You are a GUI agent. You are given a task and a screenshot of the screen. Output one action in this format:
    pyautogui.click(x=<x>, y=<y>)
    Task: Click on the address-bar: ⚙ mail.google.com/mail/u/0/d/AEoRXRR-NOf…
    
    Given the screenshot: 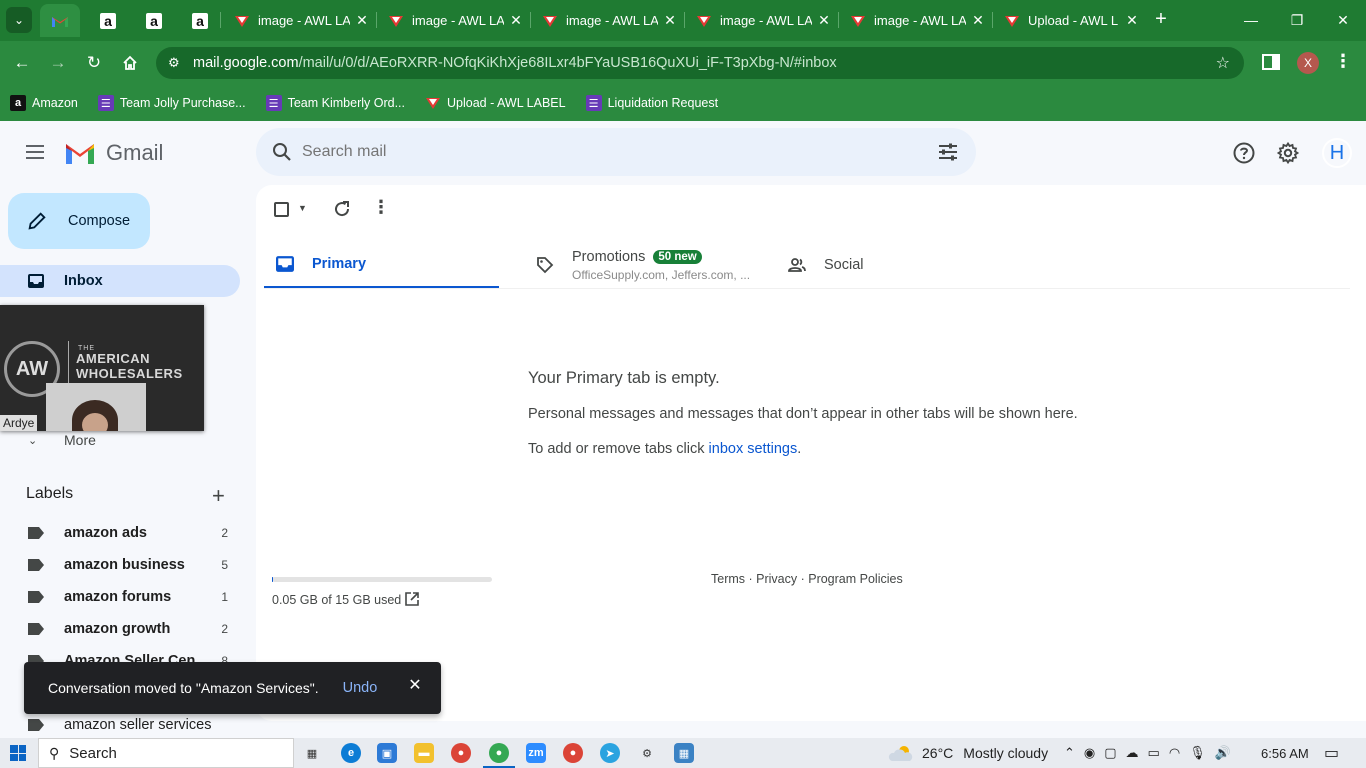 What is the action you would take?
    pyautogui.click(x=700, y=63)
    